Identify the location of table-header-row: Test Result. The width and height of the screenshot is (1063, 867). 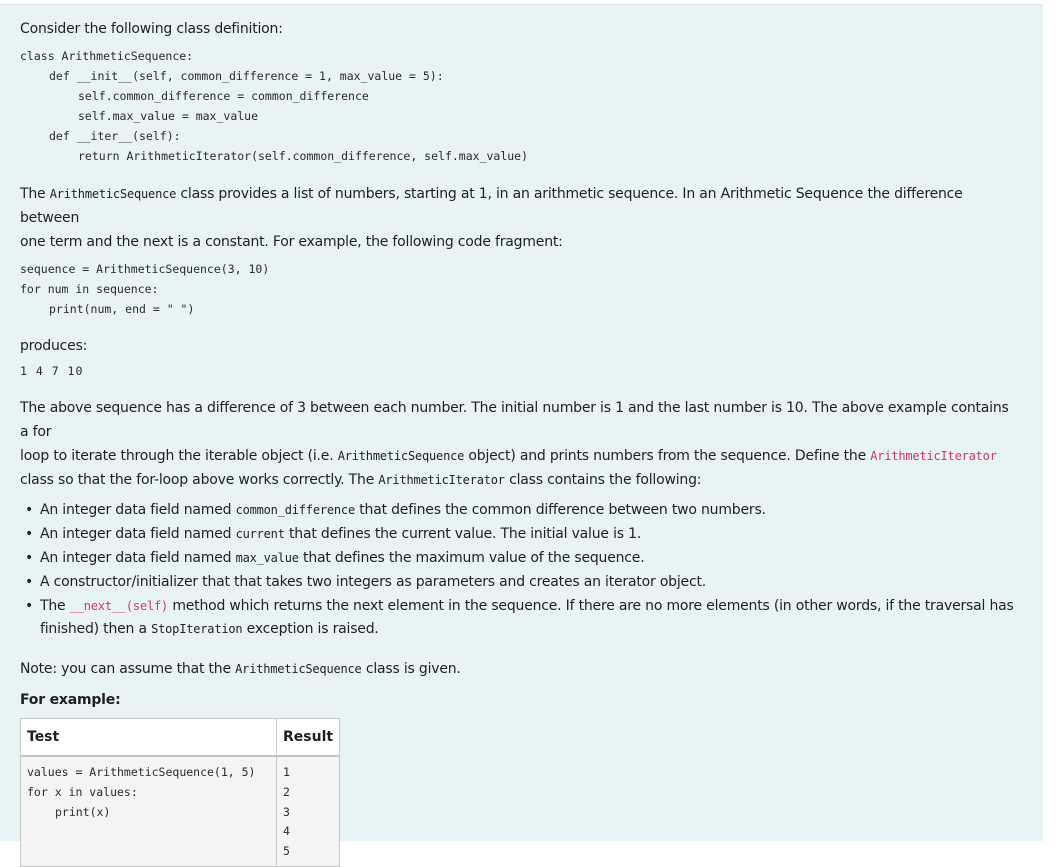
(180, 737).